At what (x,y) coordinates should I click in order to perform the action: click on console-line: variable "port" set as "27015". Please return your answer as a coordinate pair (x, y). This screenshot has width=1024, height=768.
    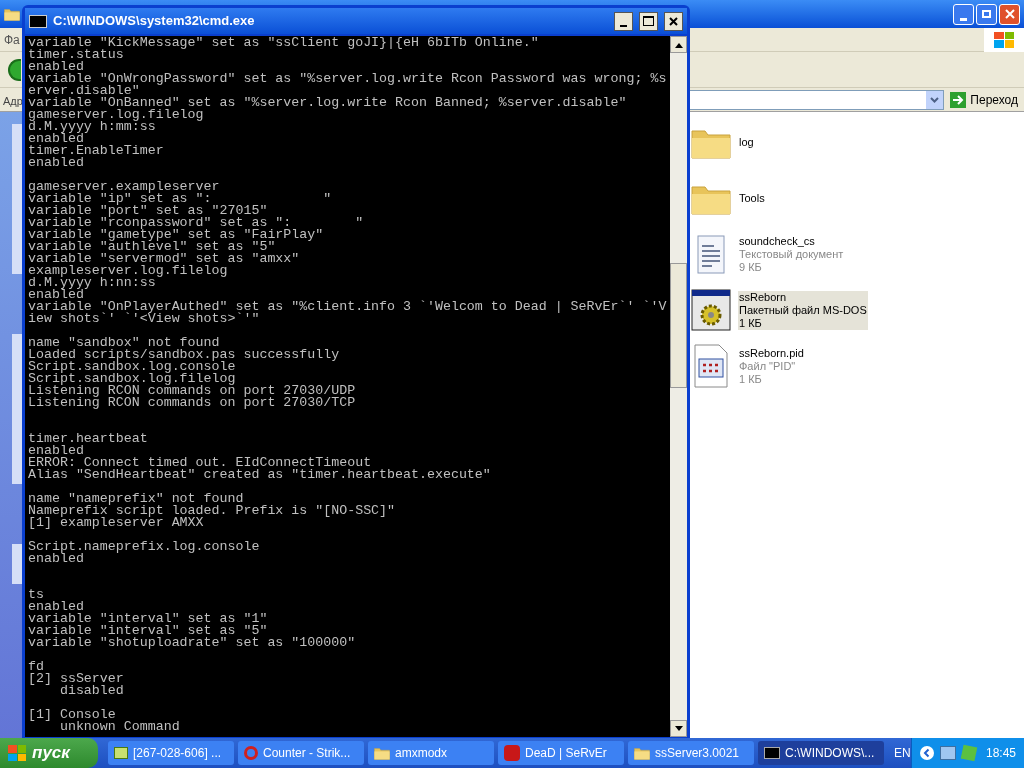
    Looking at the image, I should click on (148, 211).